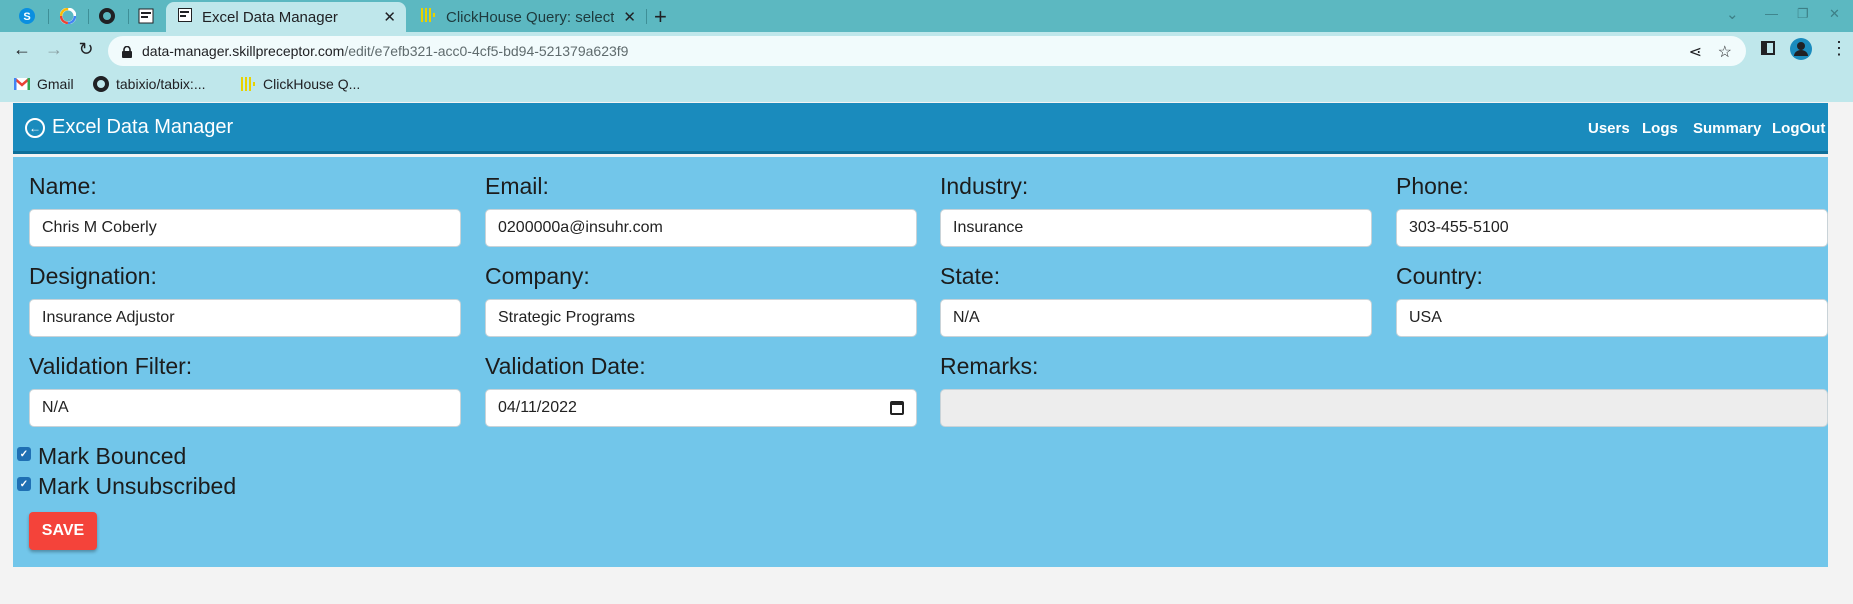 The height and width of the screenshot is (604, 1853). What do you see at coordinates (1771, 13) in the screenshot?
I see `minimize-icon: —` at bounding box center [1771, 13].